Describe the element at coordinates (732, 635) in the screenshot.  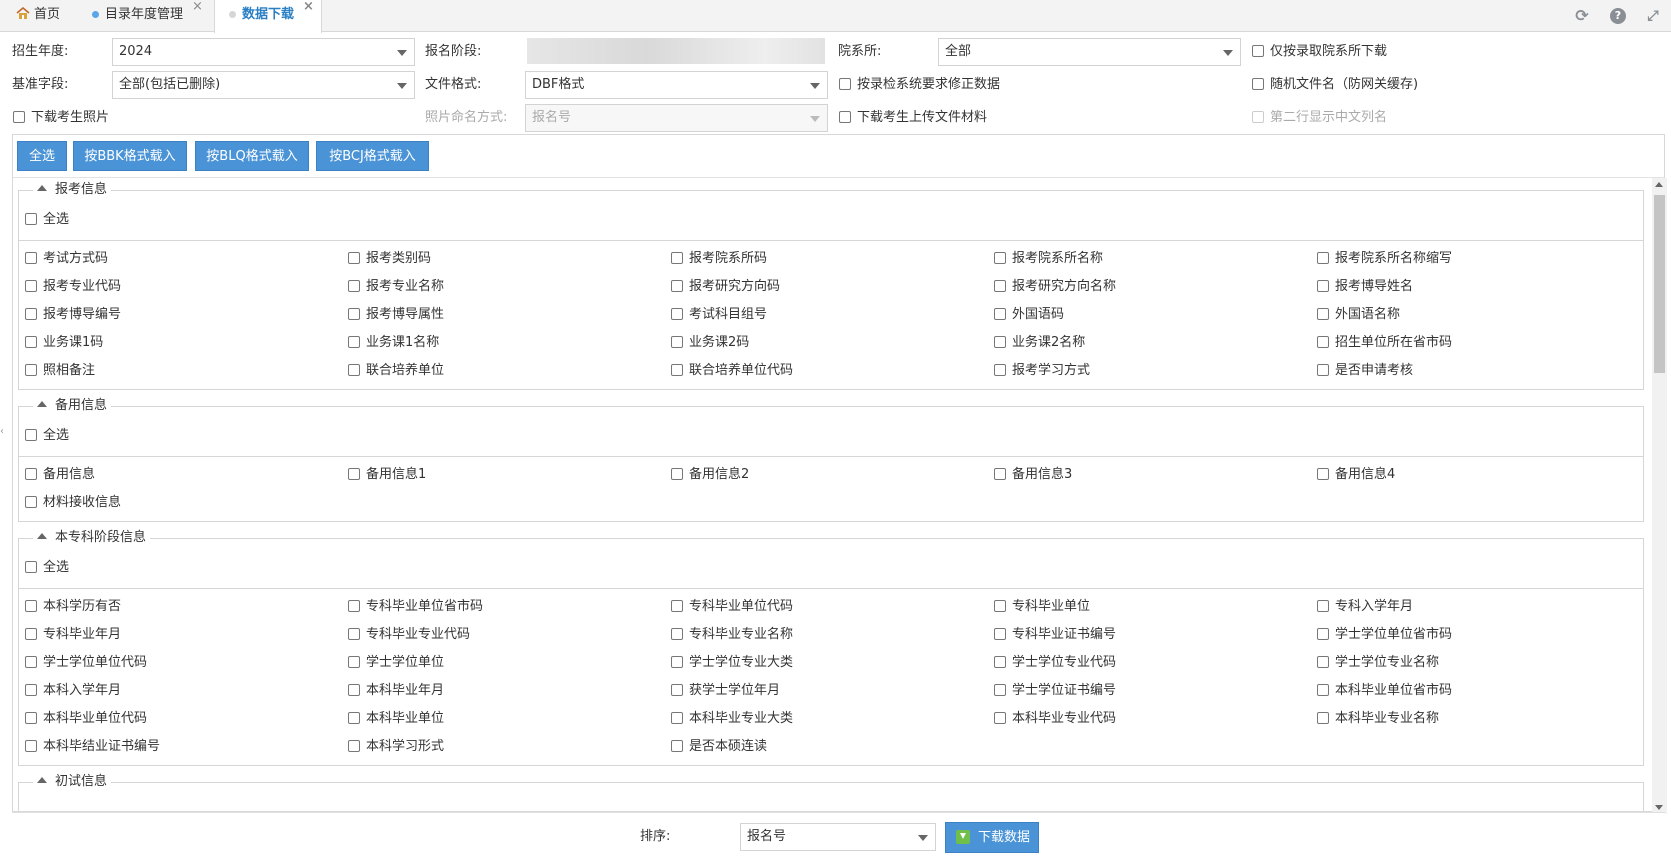
I see `field-checkbox: 专科毕业专业名称` at that location.